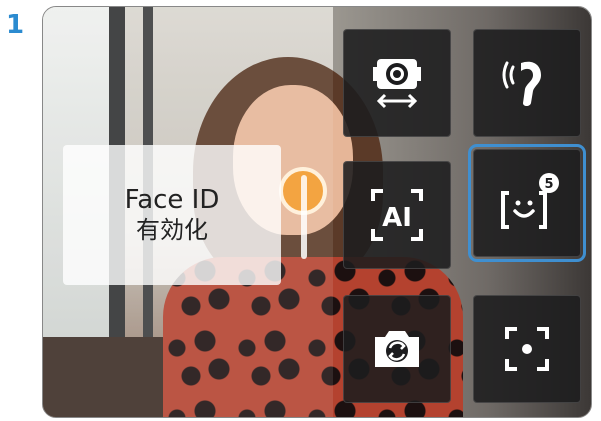 The height and width of the screenshot is (421, 601). I want to click on camera-swap-horizontal-icon, so click(397, 84).